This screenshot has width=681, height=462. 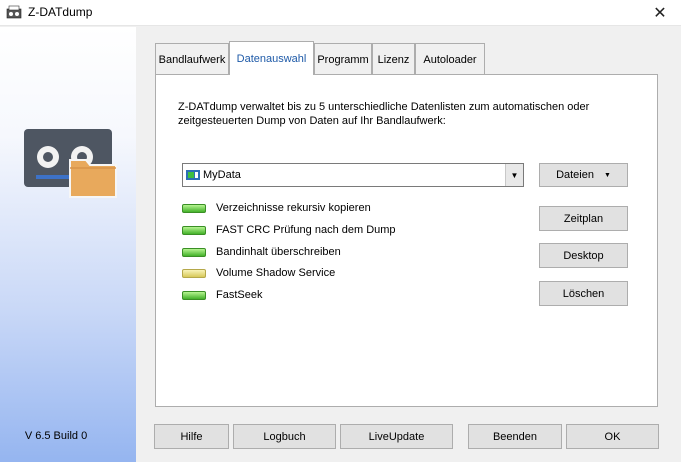 I want to click on option-recursive: Verzeichnisse rekursiv kopieren, so click(x=276, y=208).